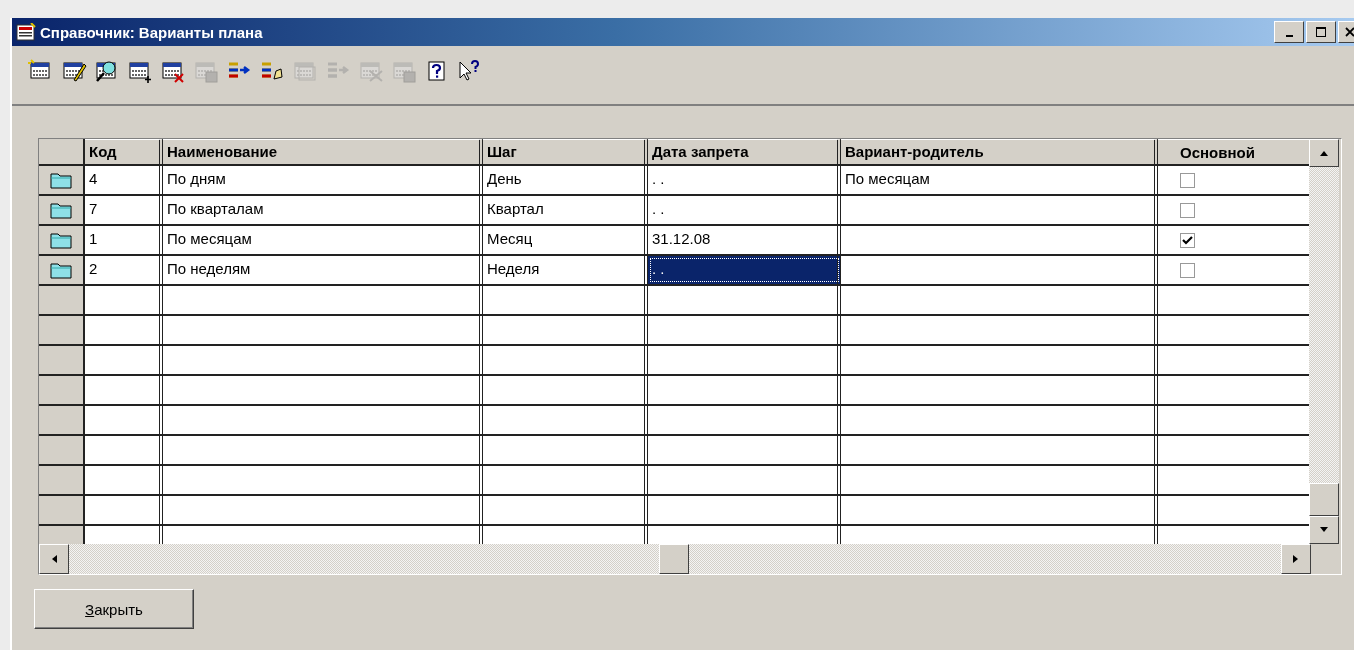  What do you see at coordinates (1349, 32) in the screenshot?
I see `close-icon` at bounding box center [1349, 32].